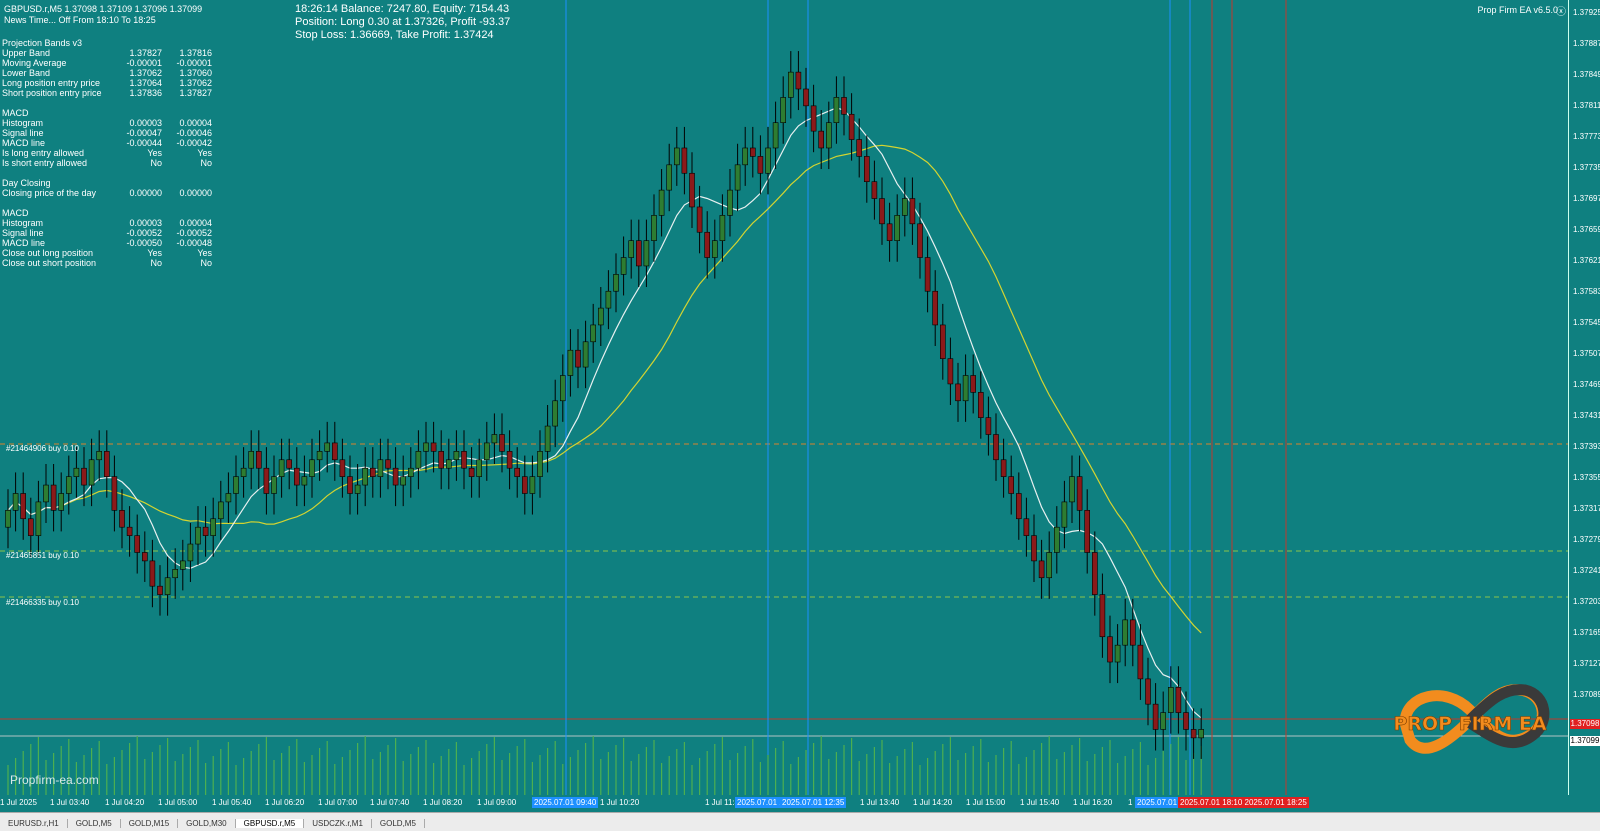 The image size is (1600, 831). I want to click on indicator-row: Histogram 0.00003 0.00004, so click(109, 123).